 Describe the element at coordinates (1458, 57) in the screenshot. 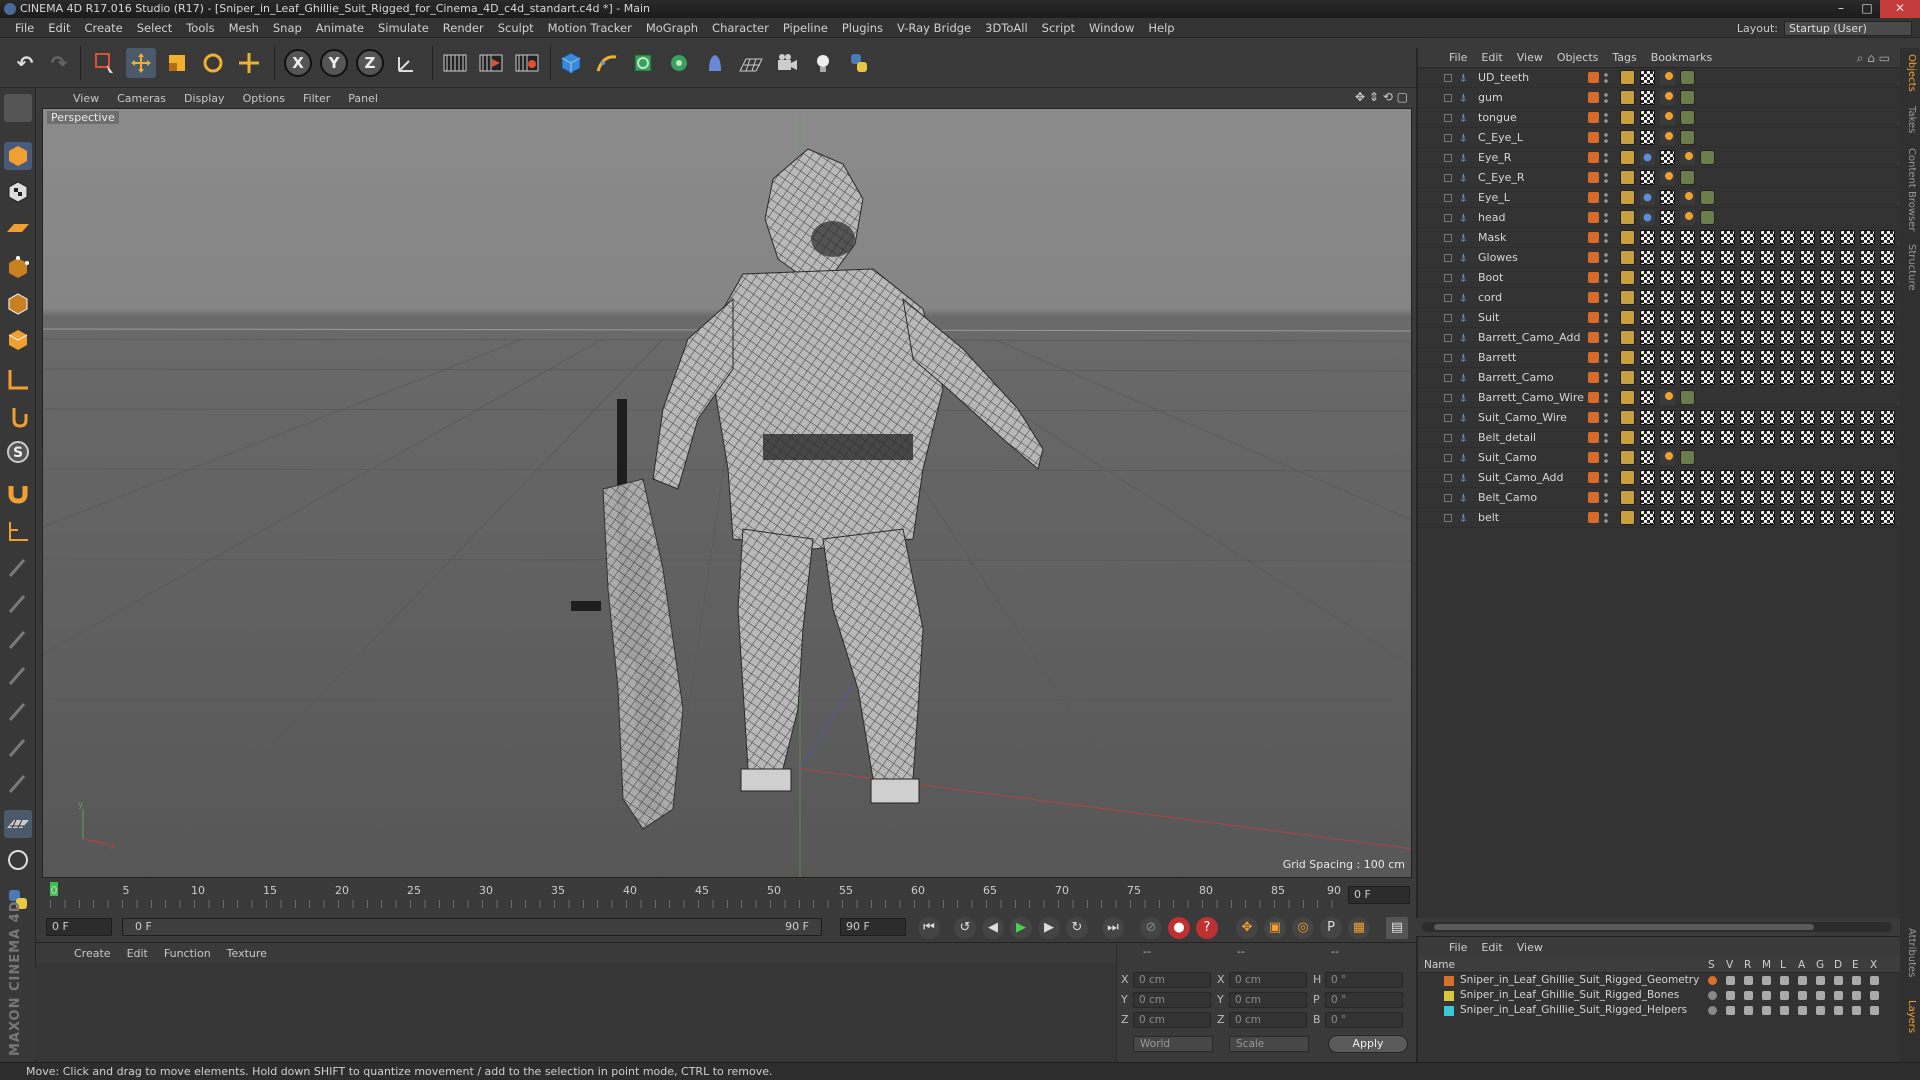

I see `objects-menu-file: File` at that location.